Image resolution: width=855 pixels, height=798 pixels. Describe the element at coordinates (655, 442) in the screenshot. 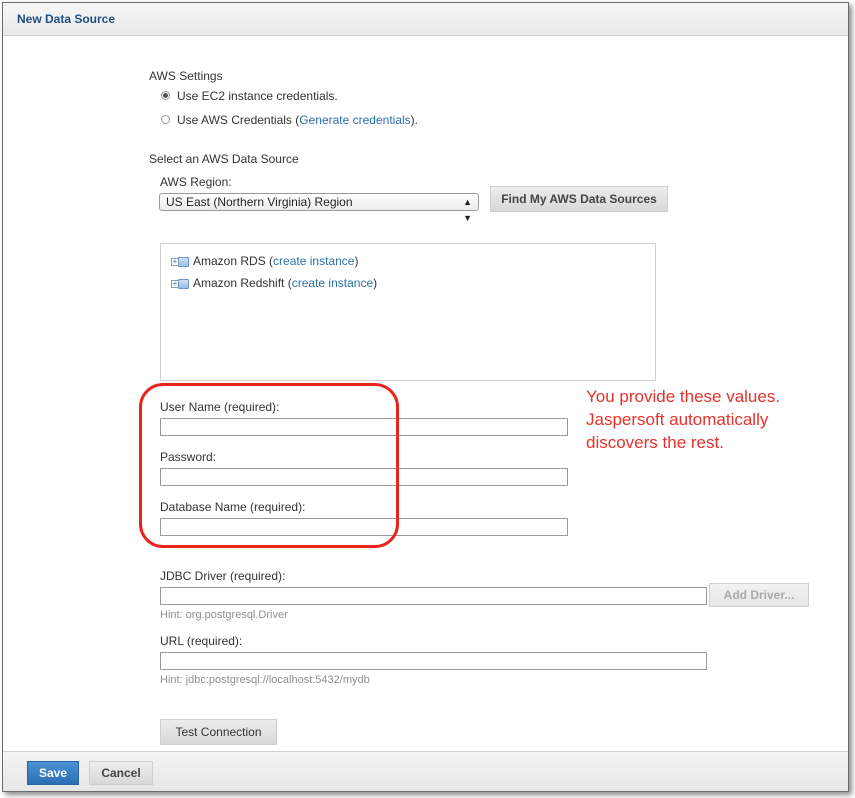

I see `annotation-line: discovers the rest.` at that location.